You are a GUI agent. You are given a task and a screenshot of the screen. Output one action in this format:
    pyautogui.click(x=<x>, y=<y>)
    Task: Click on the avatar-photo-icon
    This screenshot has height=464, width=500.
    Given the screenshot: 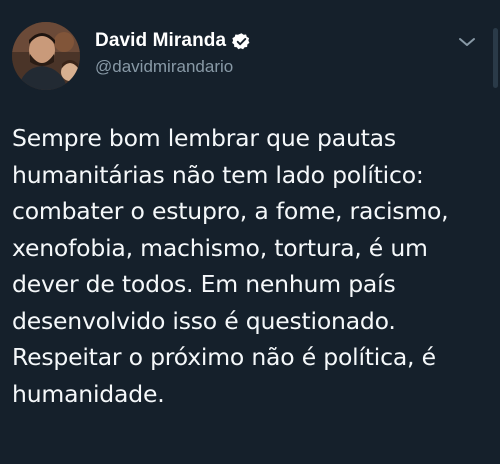 What is the action you would take?
    pyautogui.click(x=46, y=56)
    